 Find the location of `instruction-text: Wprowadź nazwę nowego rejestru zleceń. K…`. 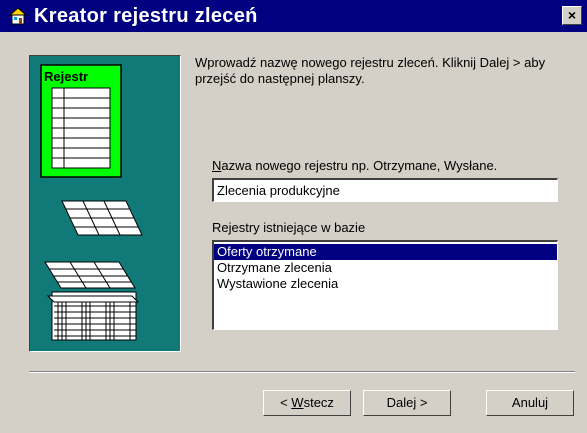

instruction-text: Wprowadź nazwę nowego rejestru zleceń. K… is located at coordinates (370, 70).